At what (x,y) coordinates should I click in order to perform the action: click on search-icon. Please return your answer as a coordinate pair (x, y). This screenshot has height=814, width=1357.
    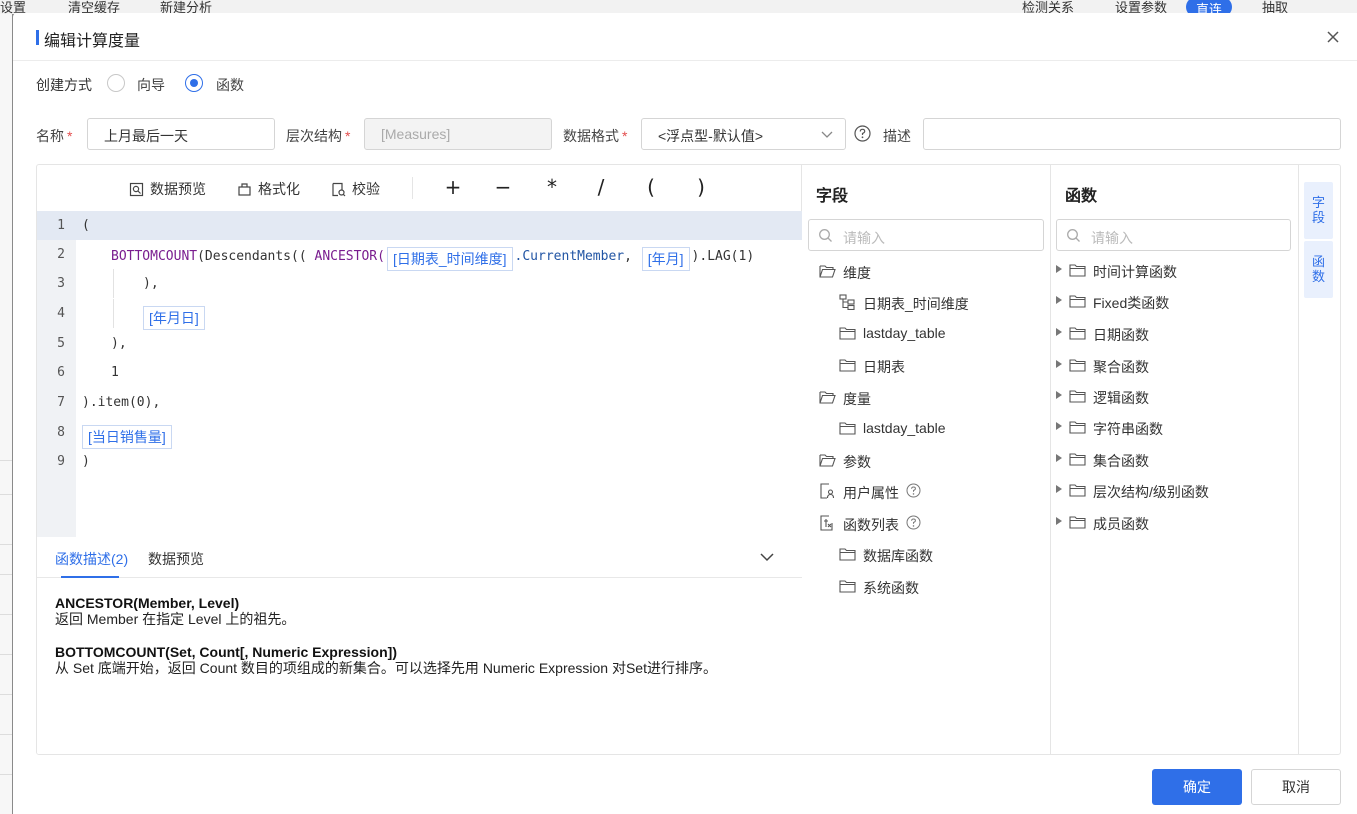
    Looking at the image, I should click on (1073, 235).